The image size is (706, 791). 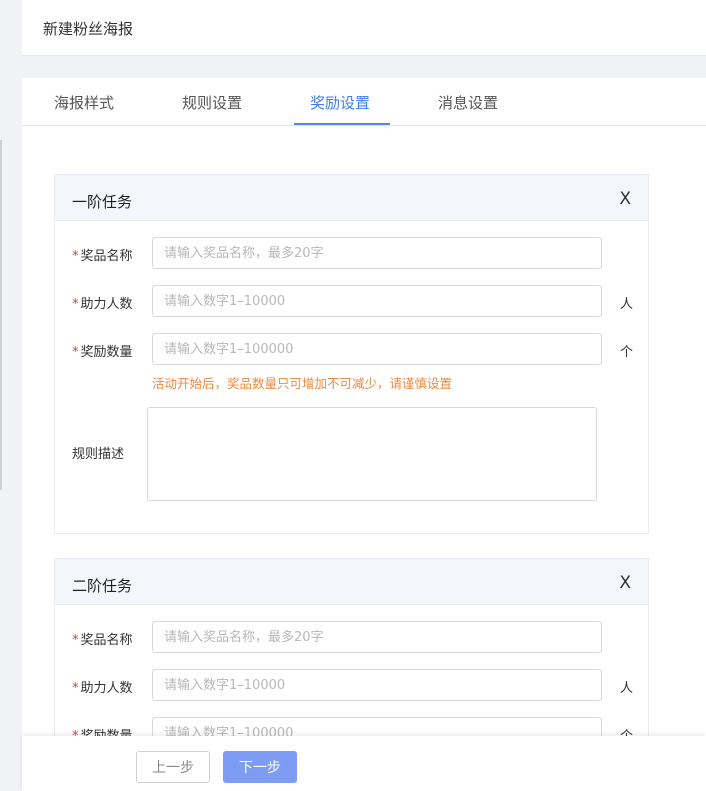 I want to click on prev-step-button: 上一步, so click(x=173, y=767).